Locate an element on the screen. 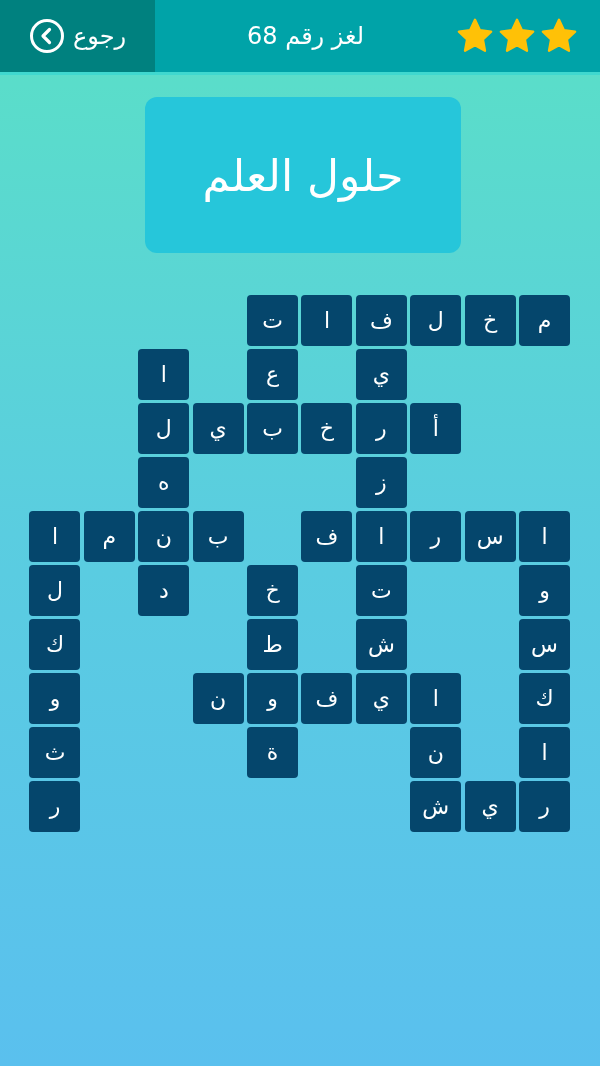  letter-tile: د is located at coordinates (164, 590).